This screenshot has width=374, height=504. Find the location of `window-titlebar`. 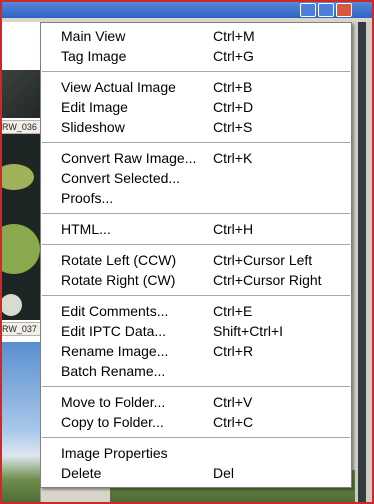

window-titlebar is located at coordinates (187, 9).